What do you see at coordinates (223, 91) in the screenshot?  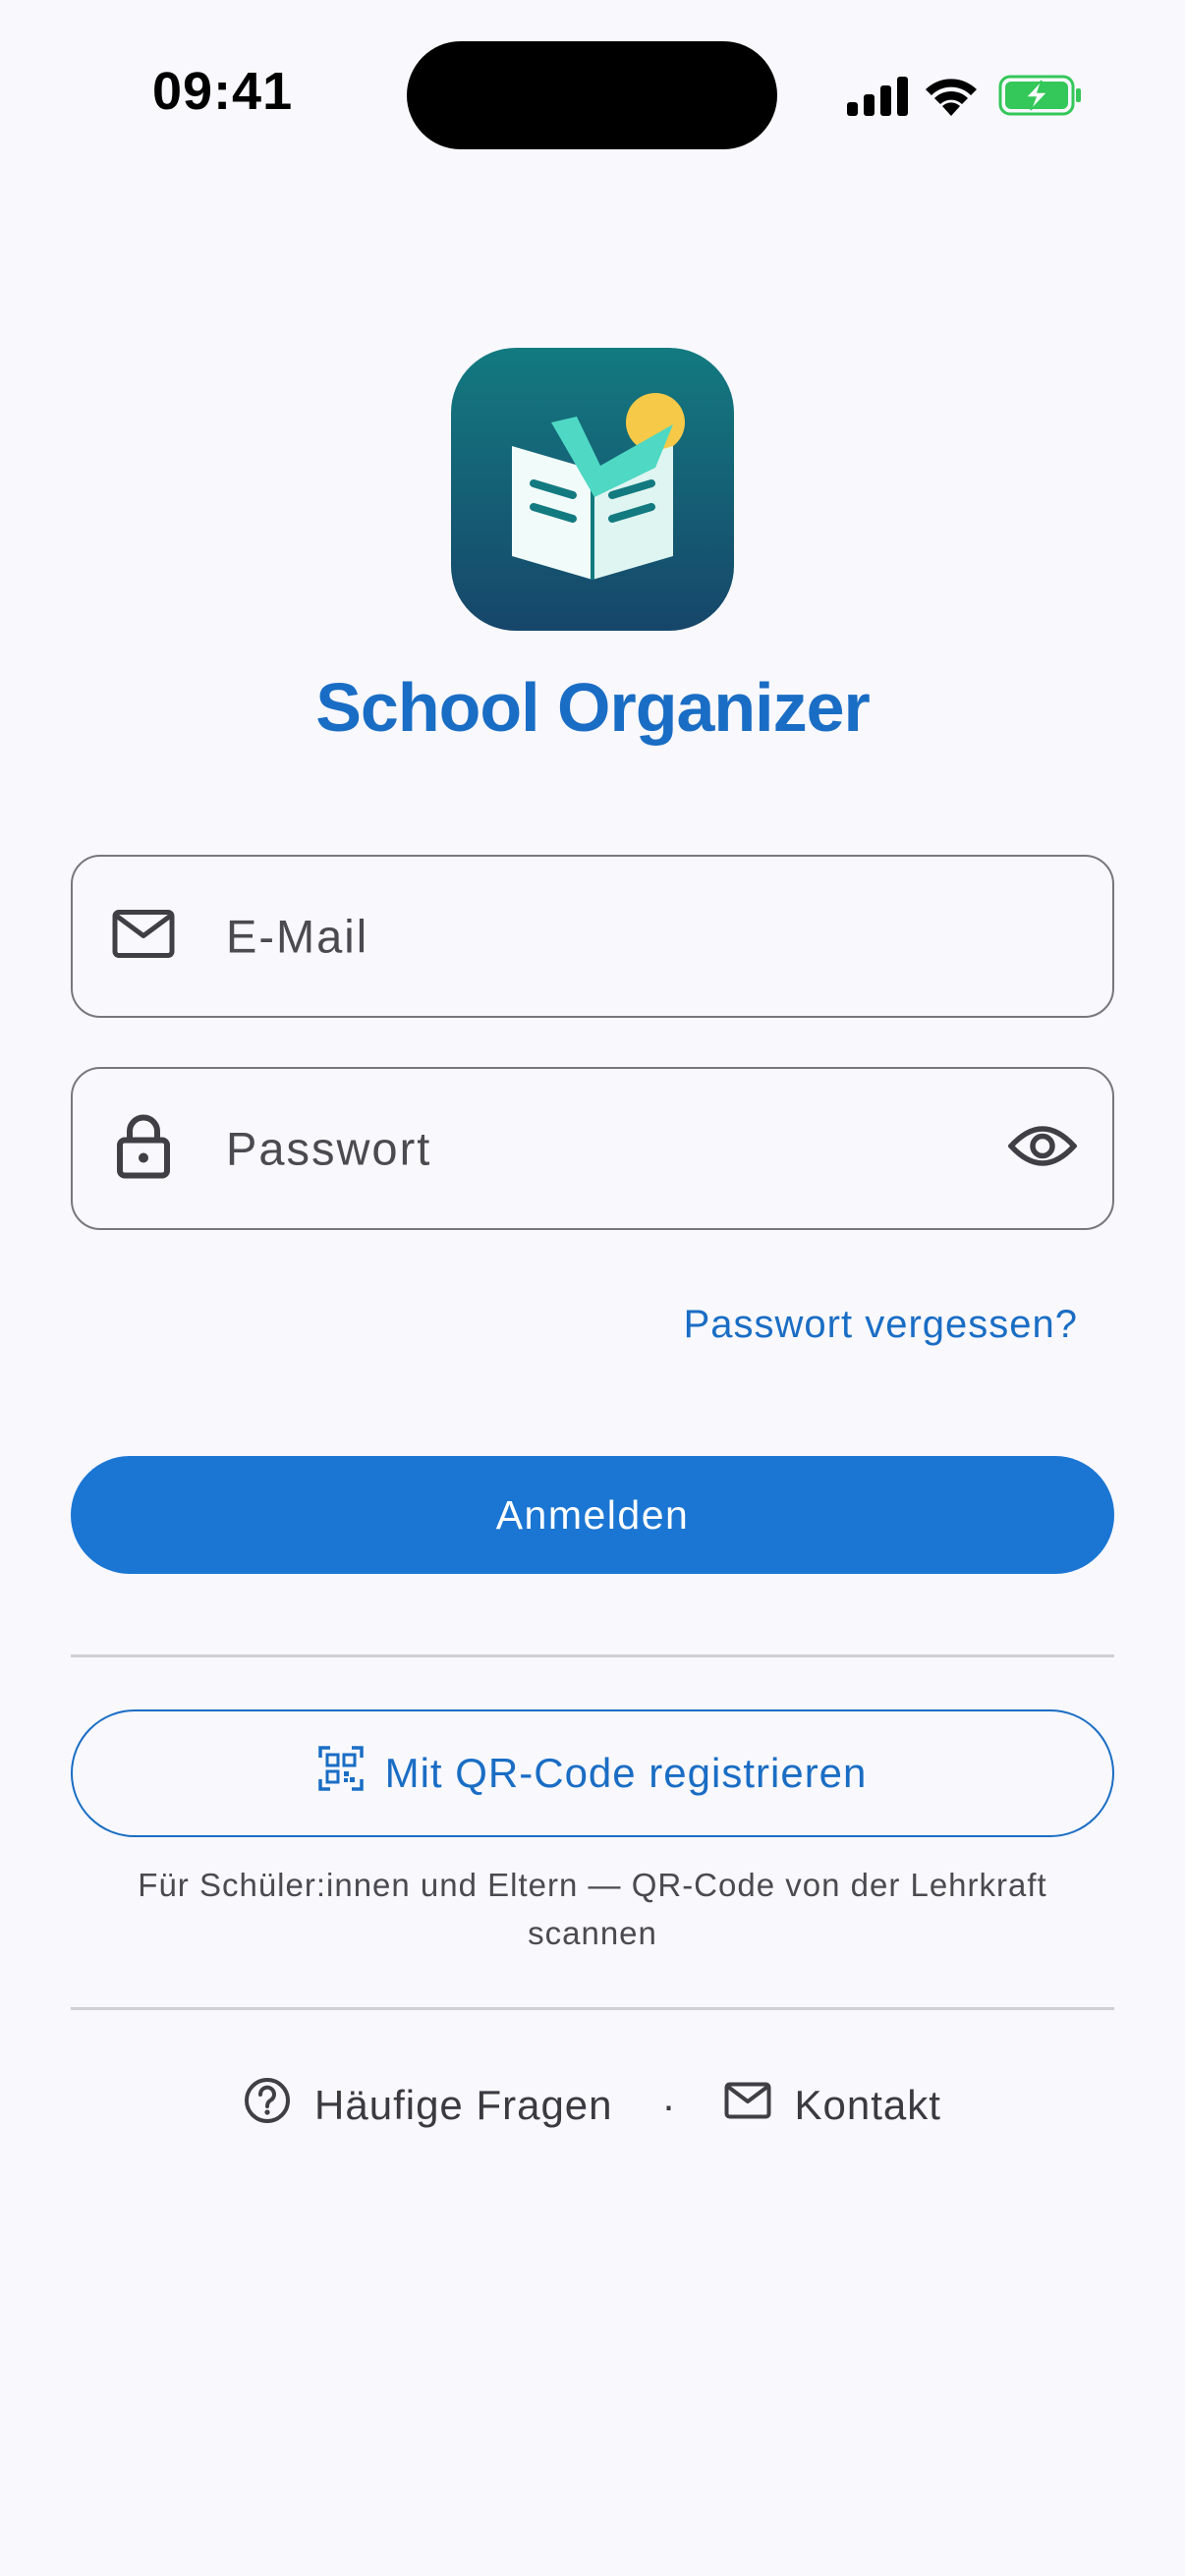 I see `status-time: 09:41` at bounding box center [223, 91].